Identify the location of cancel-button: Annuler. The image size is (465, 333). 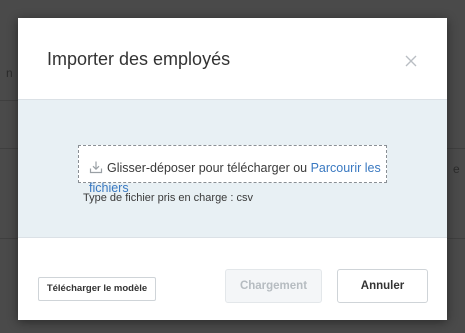
(382, 286).